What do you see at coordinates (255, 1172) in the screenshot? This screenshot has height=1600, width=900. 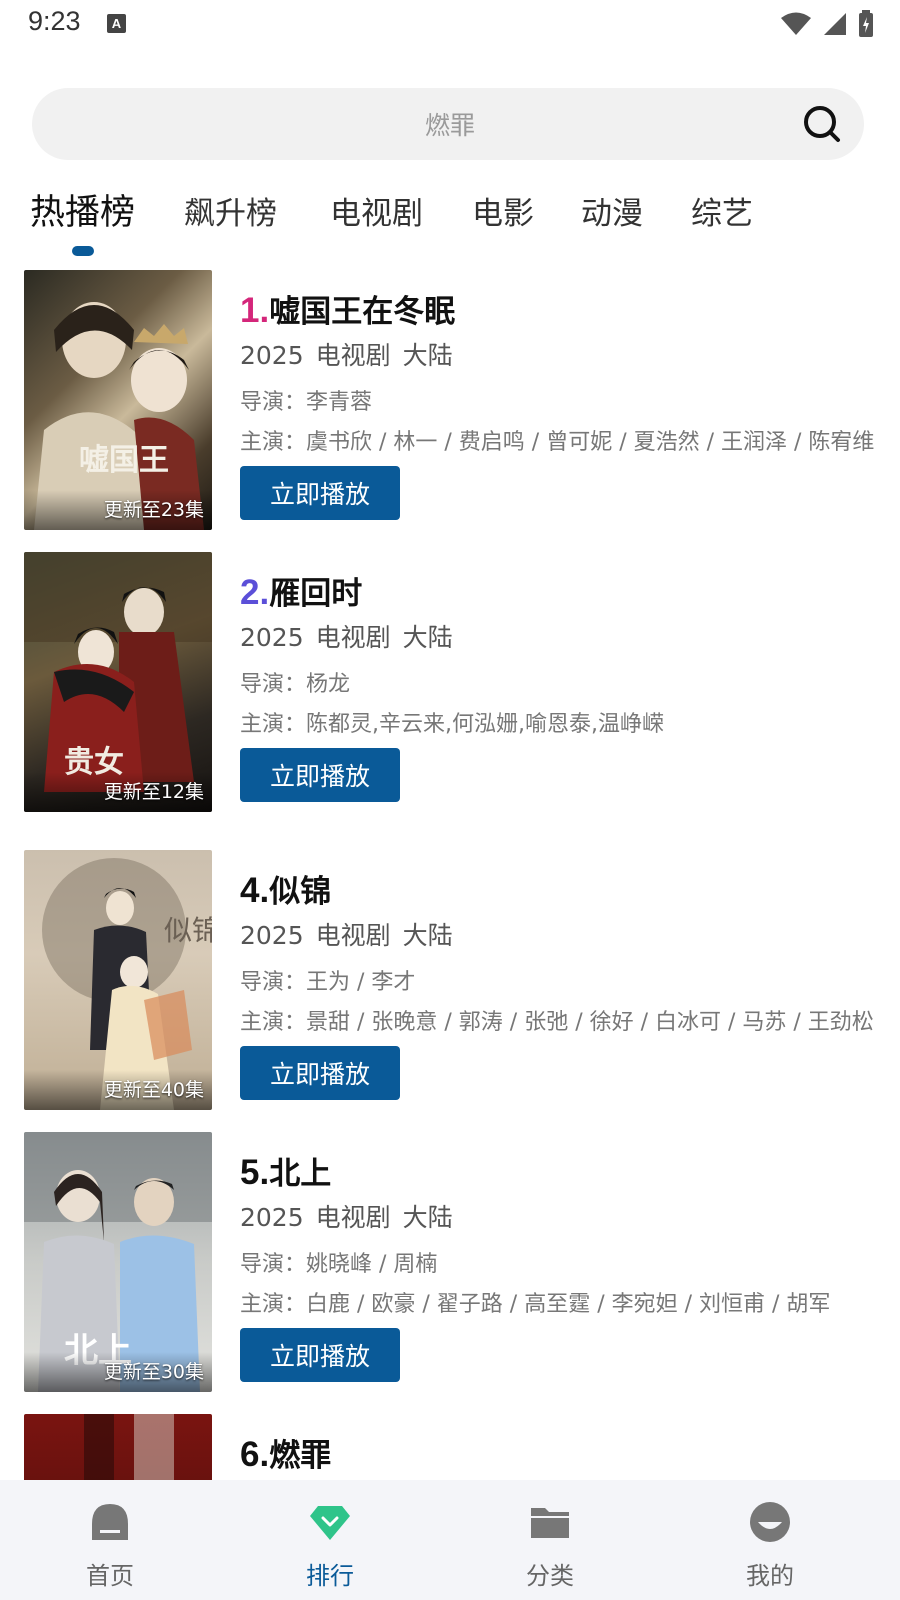 I see `rank-number: 5.` at bounding box center [255, 1172].